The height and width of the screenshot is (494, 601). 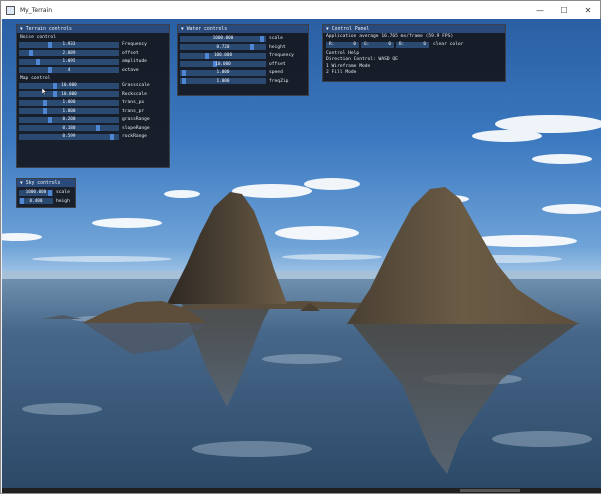 What do you see at coordinates (136, 86) in the screenshot?
I see `slider-label: Grassscale` at bounding box center [136, 86].